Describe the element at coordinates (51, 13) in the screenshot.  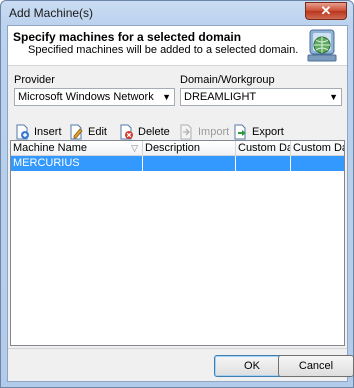
I see `window-title: Add Machine(s)` at that location.